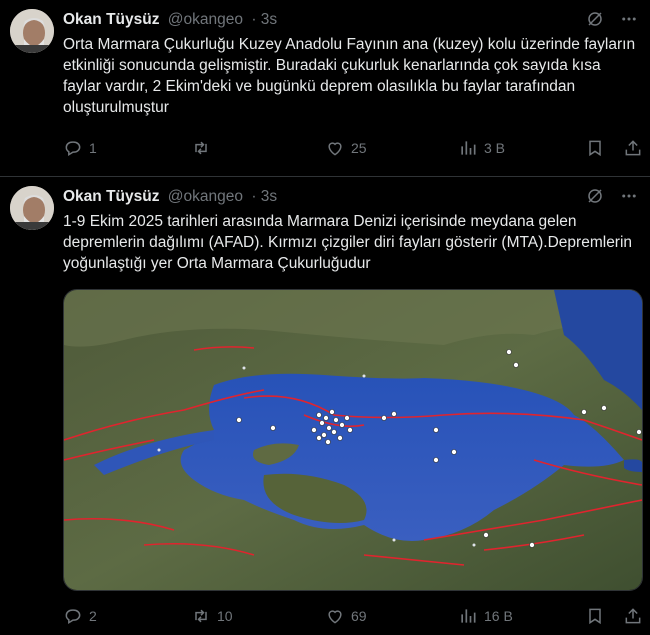 This screenshot has width=650, height=635. I want to click on retweet-button, so click(204, 148).